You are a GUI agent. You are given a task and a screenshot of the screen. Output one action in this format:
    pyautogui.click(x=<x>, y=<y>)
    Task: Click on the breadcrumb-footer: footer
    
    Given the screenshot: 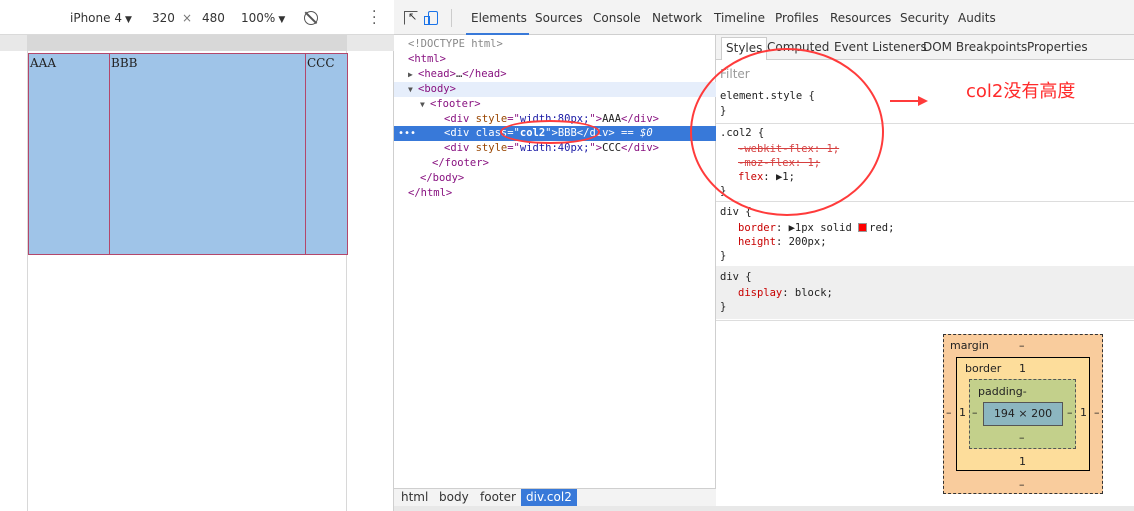 What is the action you would take?
    pyautogui.click(x=498, y=497)
    